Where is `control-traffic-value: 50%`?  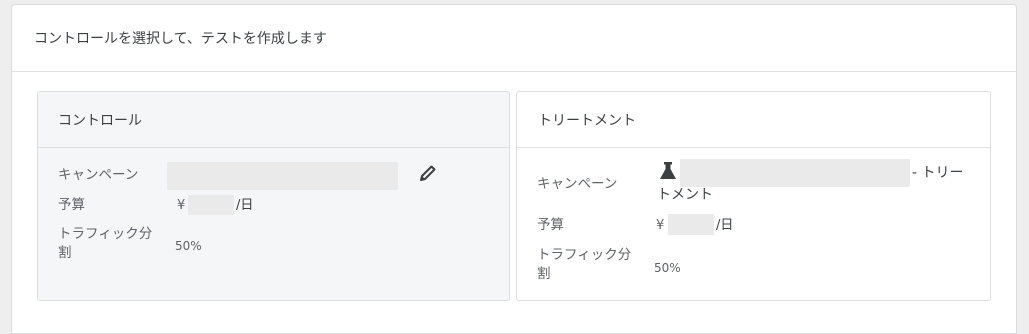 control-traffic-value: 50% is located at coordinates (188, 246).